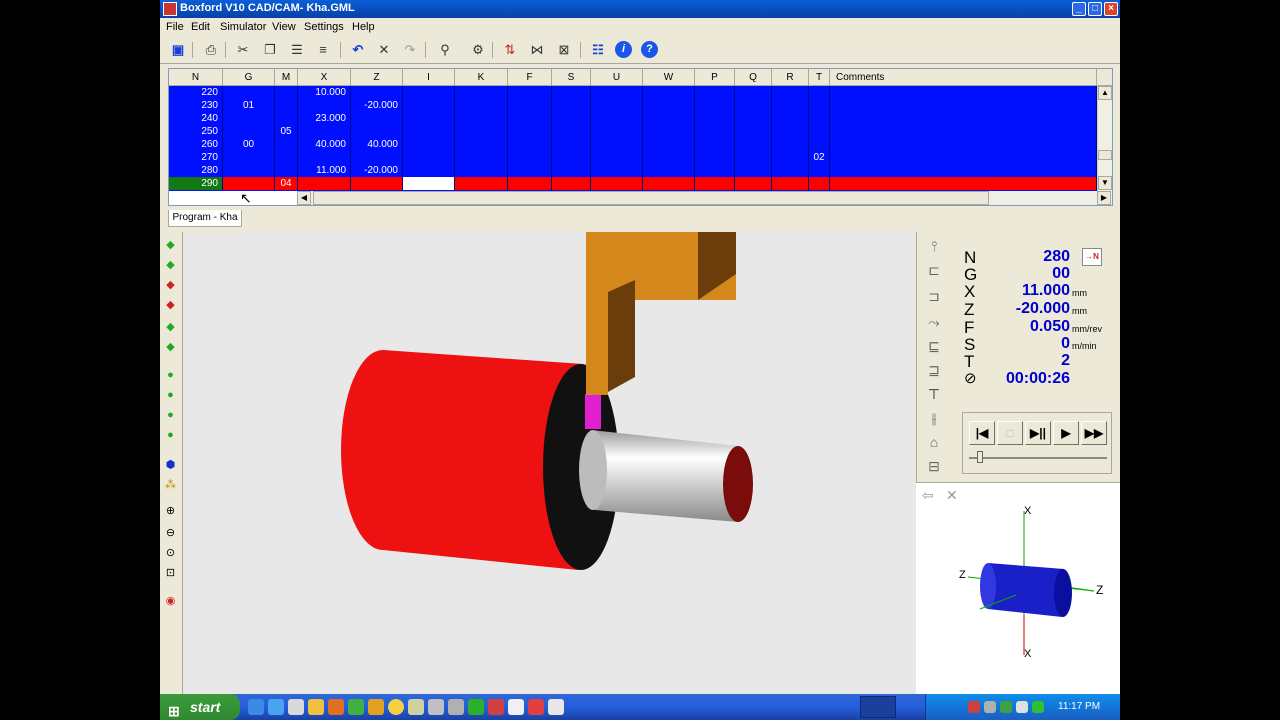 The height and width of the screenshot is (720, 1280). I want to click on clear-icon: ⊠, so click(564, 50).